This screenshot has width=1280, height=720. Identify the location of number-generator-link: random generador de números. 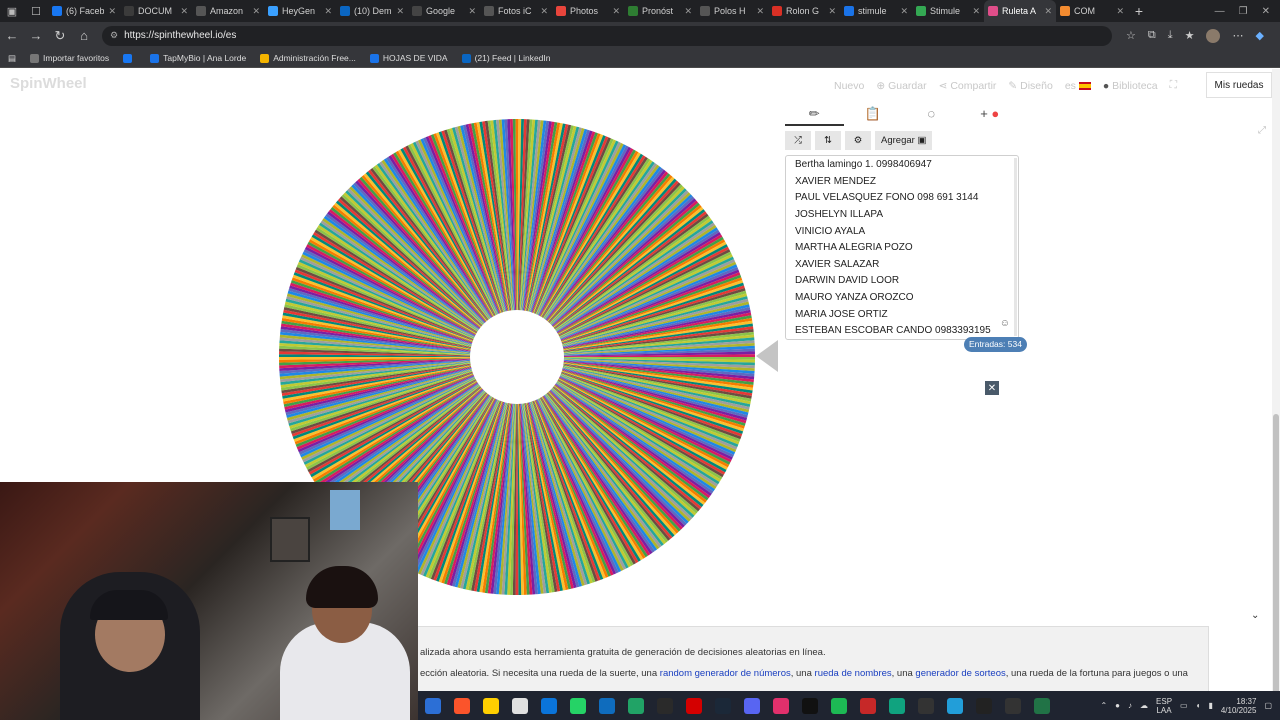
(725, 673).